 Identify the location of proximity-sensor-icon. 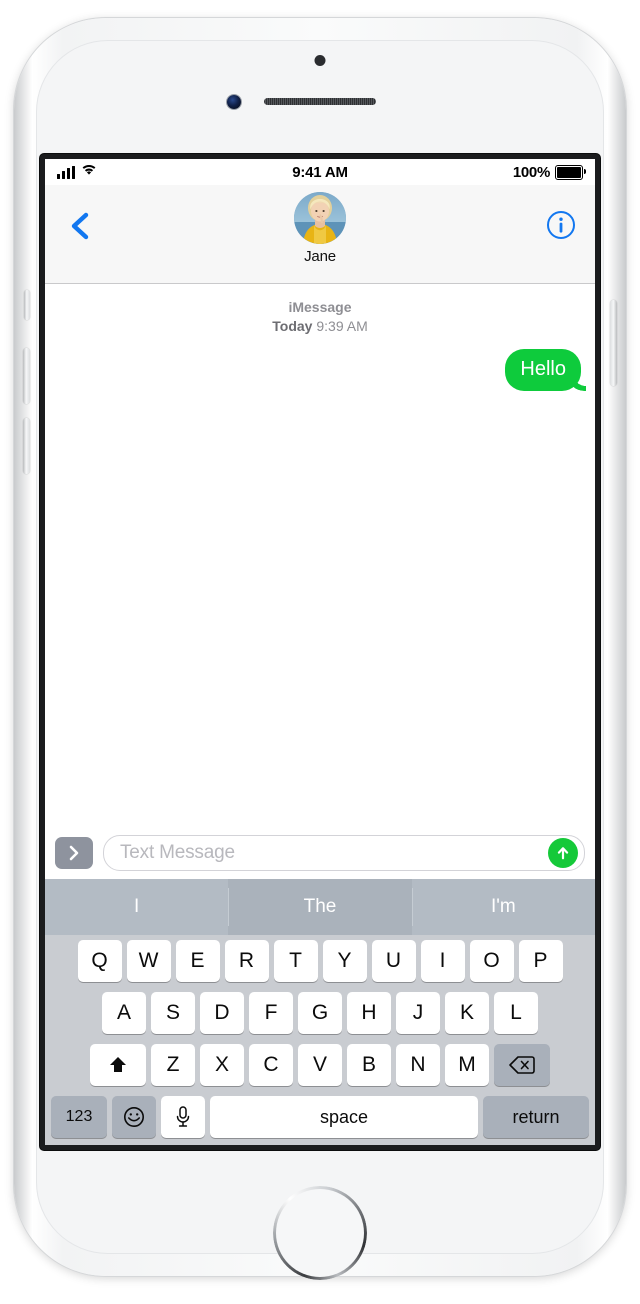
(320, 60).